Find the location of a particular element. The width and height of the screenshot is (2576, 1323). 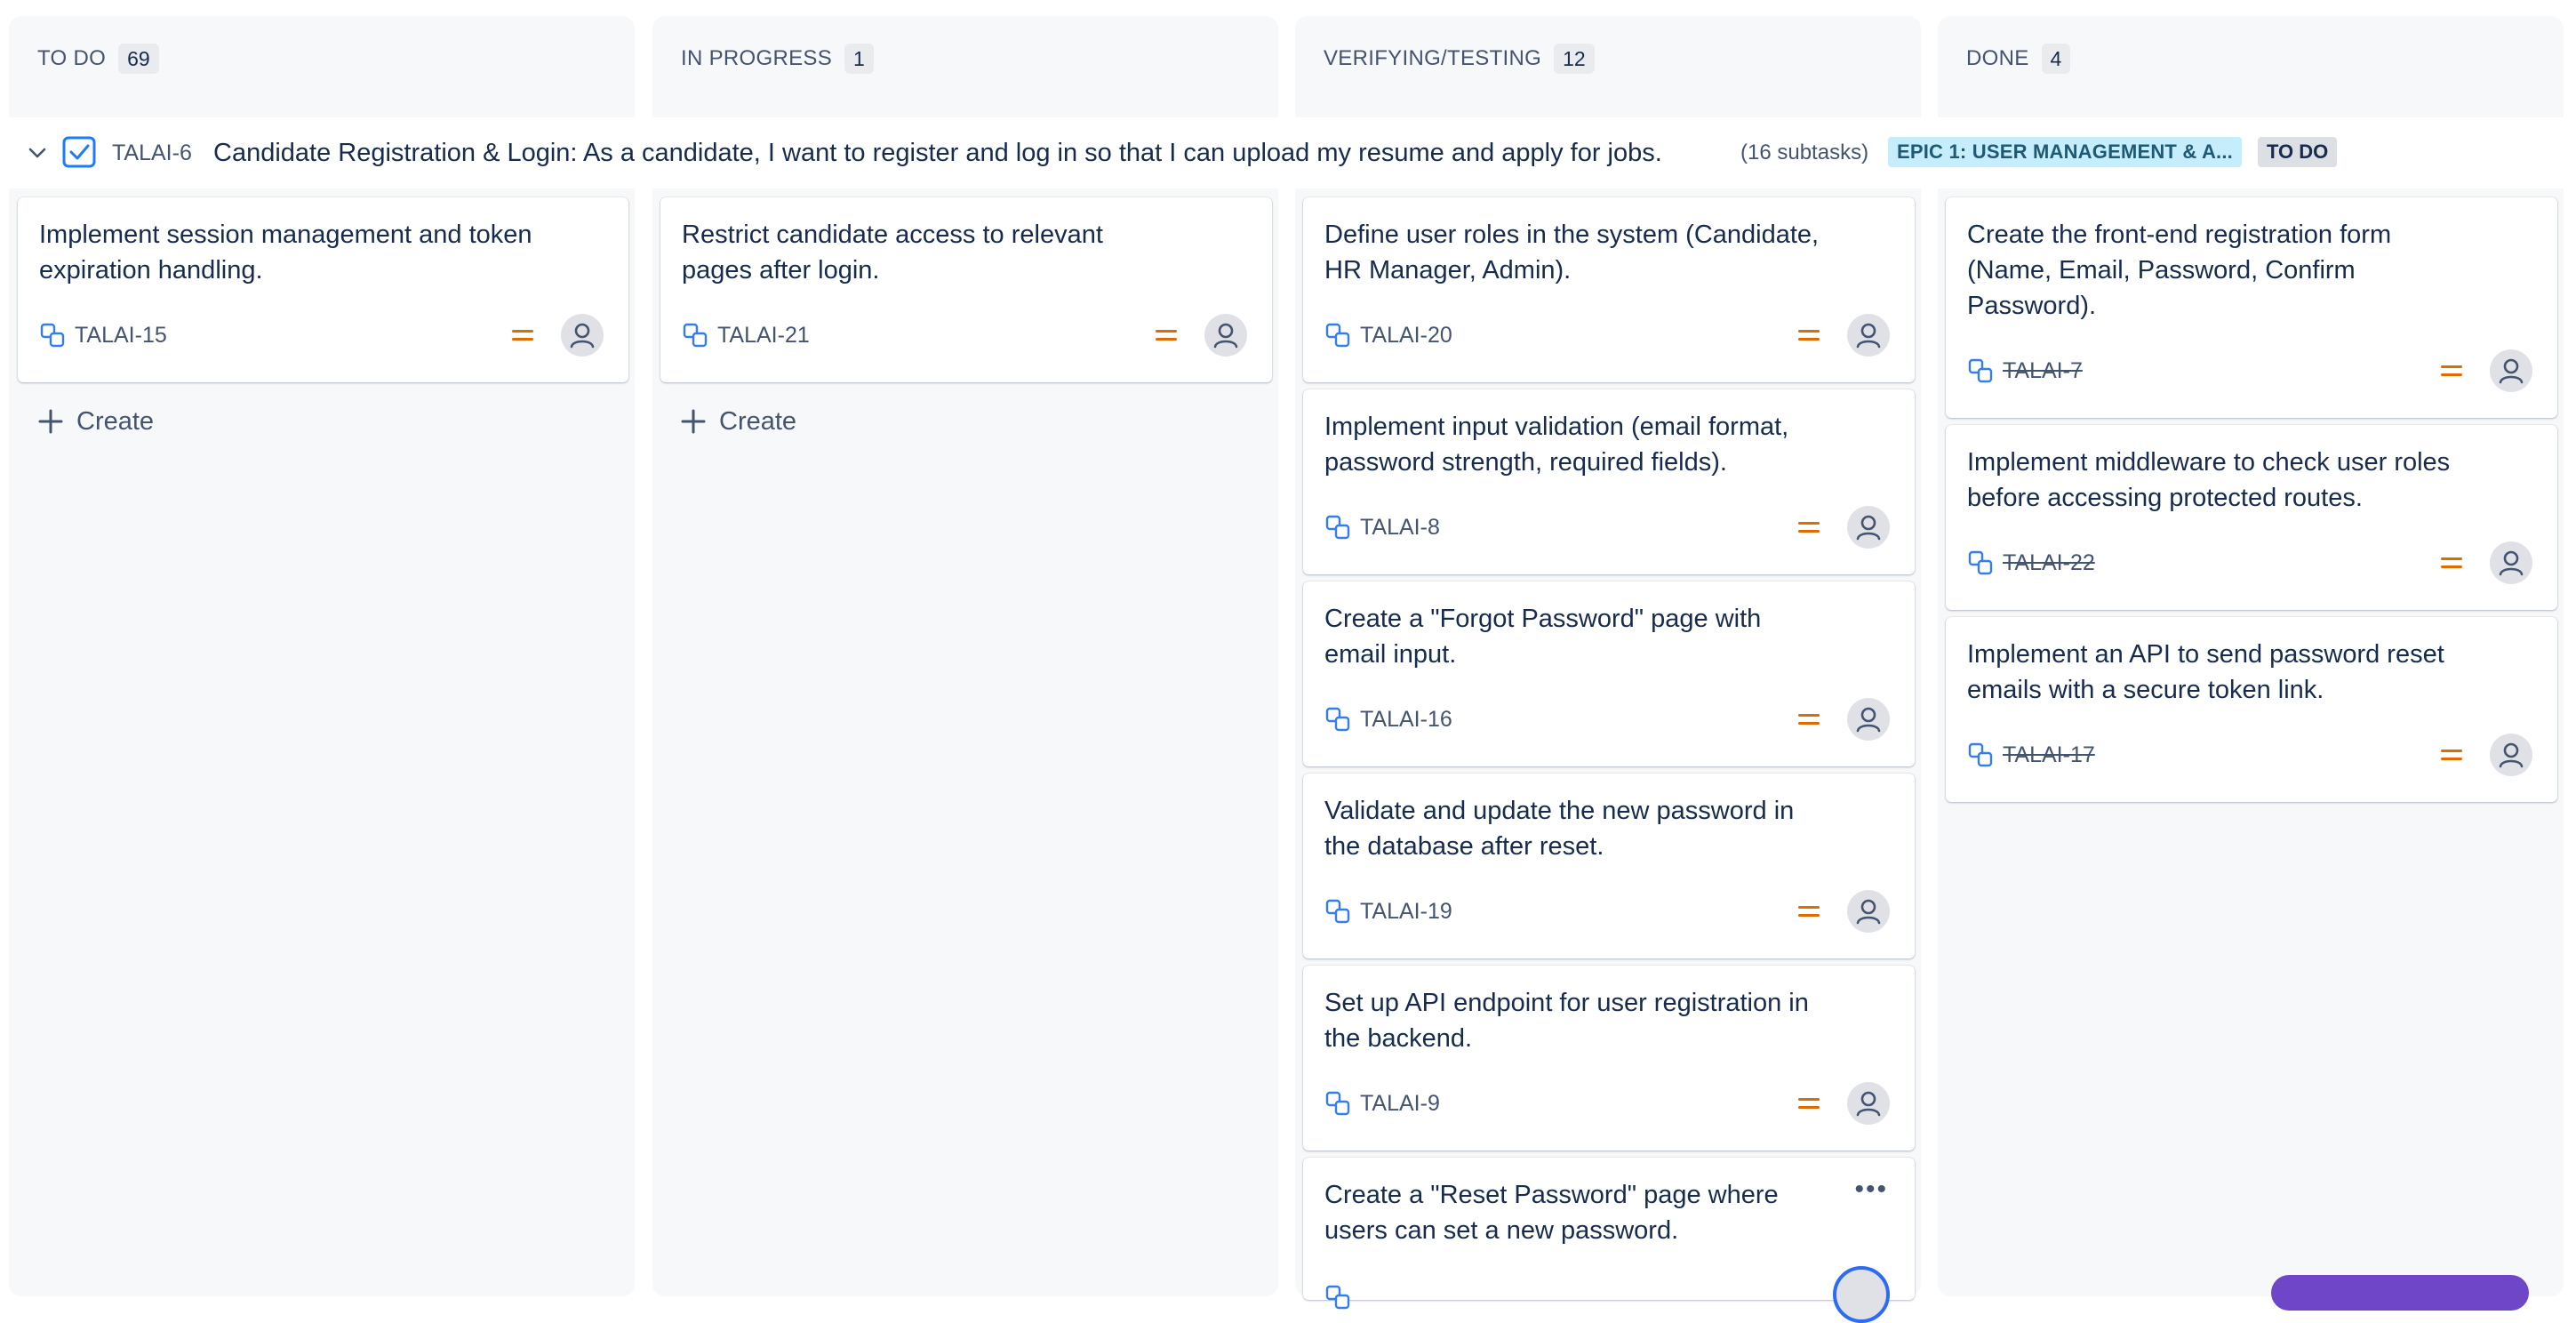

card-key: TALAI-7 is located at coordinates (2043, 371).